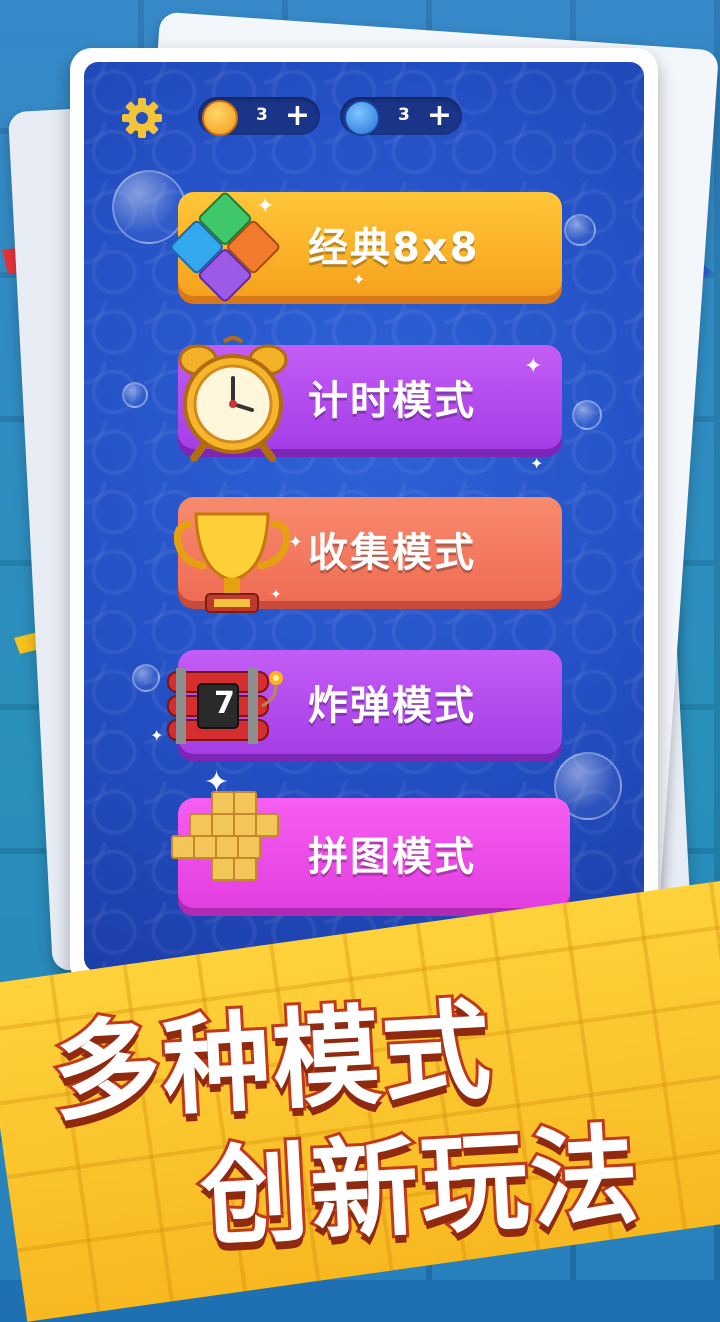 This screenshot has height=1322, width=720. I want to click on collect-mode-label: 收集模式, so click(392, 553).